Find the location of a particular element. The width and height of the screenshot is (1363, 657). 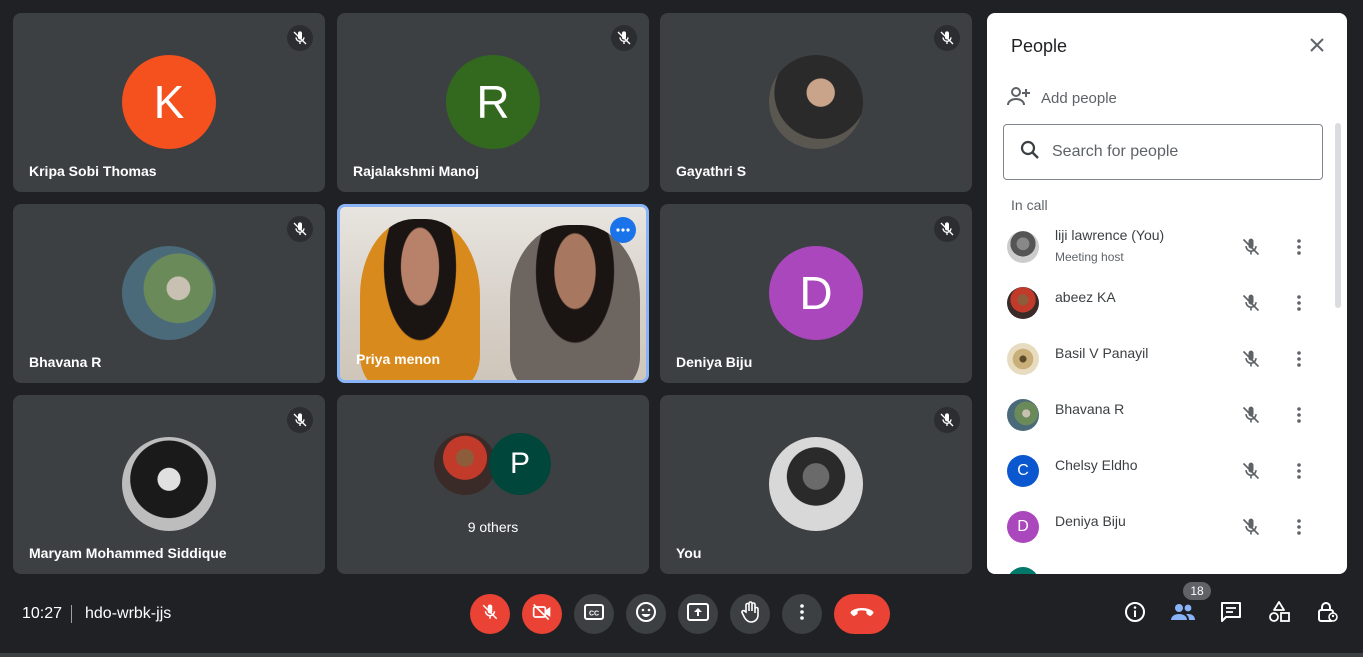

shapes-icon is located at coordinates (1279, 614).